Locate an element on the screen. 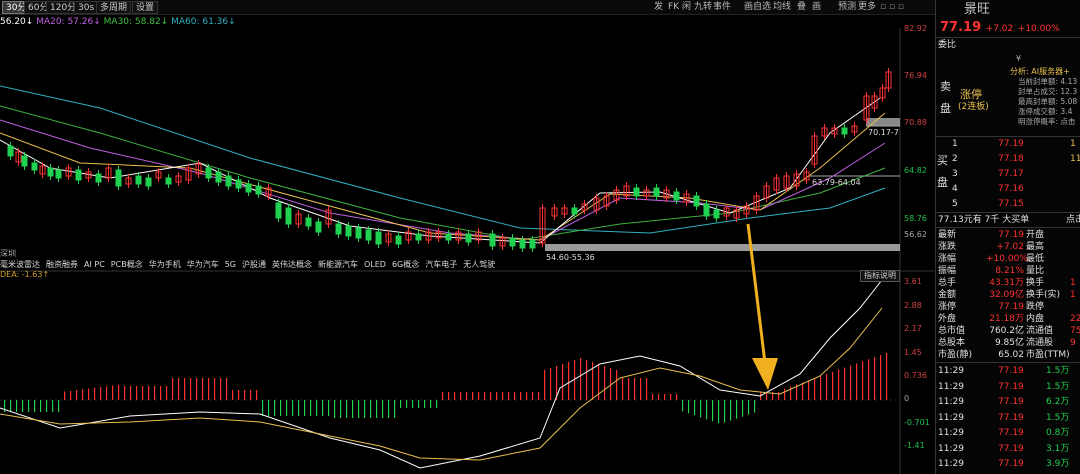  bid-price: 77.18 is located at coordinates (1011, 159).